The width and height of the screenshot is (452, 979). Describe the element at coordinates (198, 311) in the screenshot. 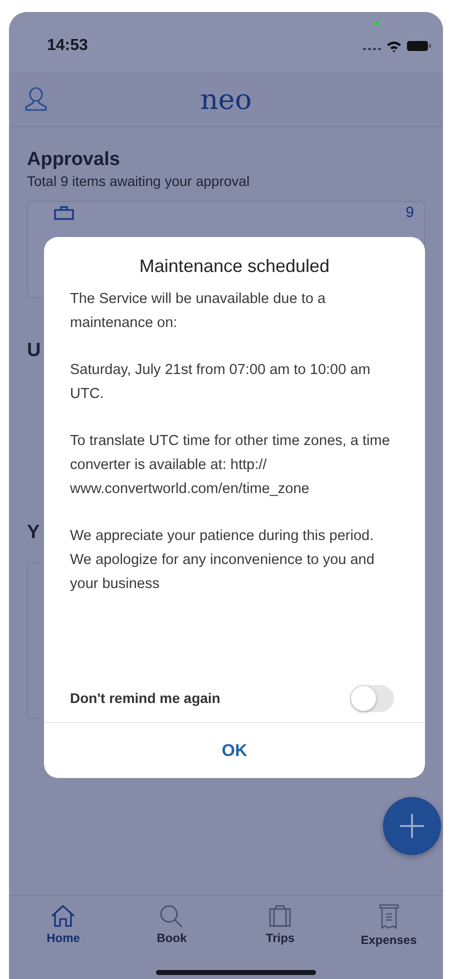

I see `dialog-paragraph: The Service will be unavailable due to a maintenance on:` at that location.